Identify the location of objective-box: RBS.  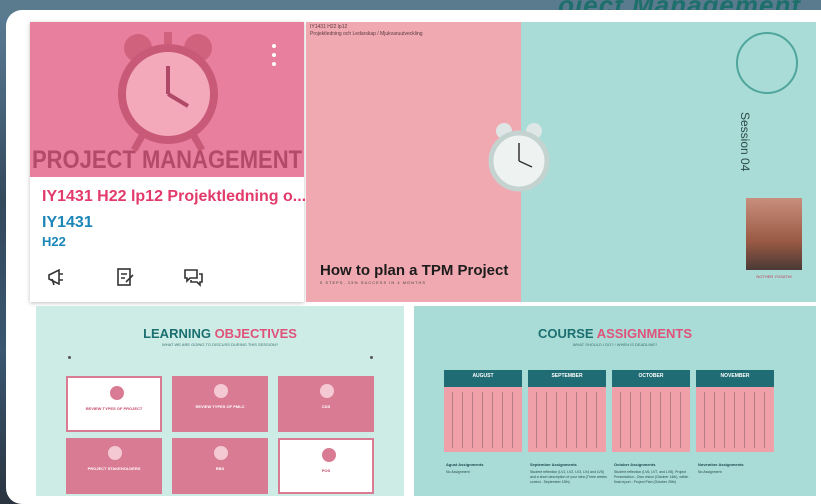
(220, 466).